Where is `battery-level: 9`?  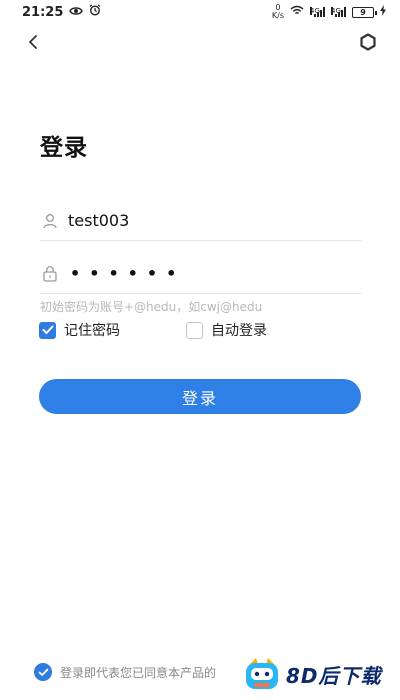
battery-level: 9 is located at coordinates (363, 12).